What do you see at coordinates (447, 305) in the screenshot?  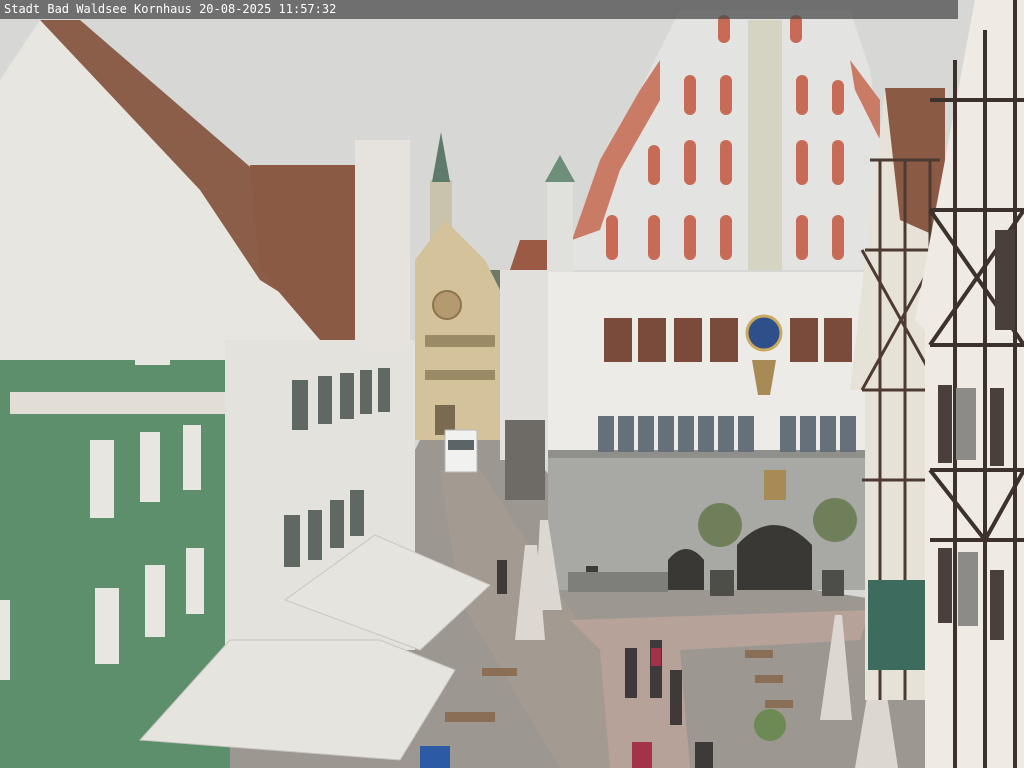 I see `distant-clock` at bounding box center [447, 305].